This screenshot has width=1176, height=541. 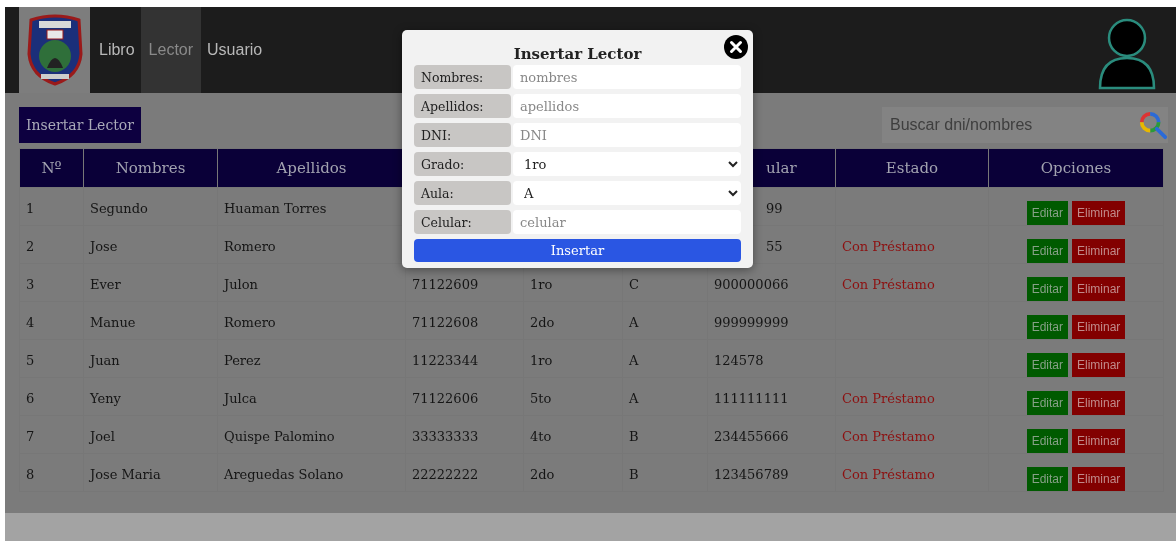 What do you see at coordinates (751, 322) in the screenshot?
I see `table-cell: 999999999` at bounding box center [751, 322].